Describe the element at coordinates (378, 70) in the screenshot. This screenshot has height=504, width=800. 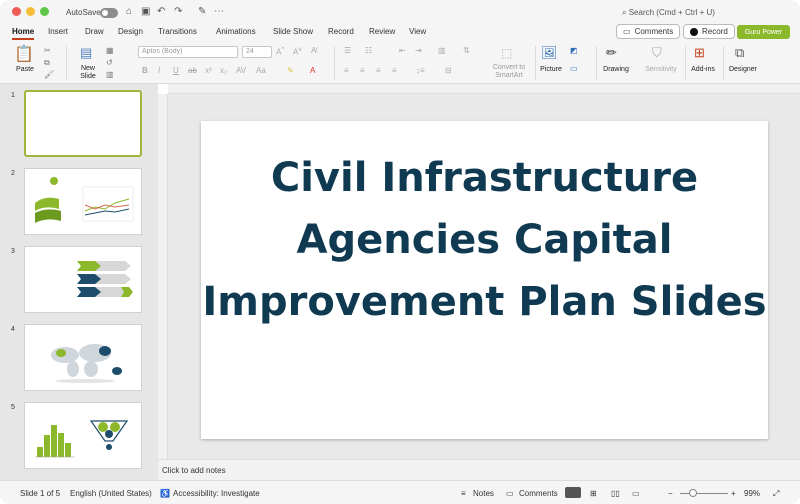
I see `align-right-icon: ≡` at that location.